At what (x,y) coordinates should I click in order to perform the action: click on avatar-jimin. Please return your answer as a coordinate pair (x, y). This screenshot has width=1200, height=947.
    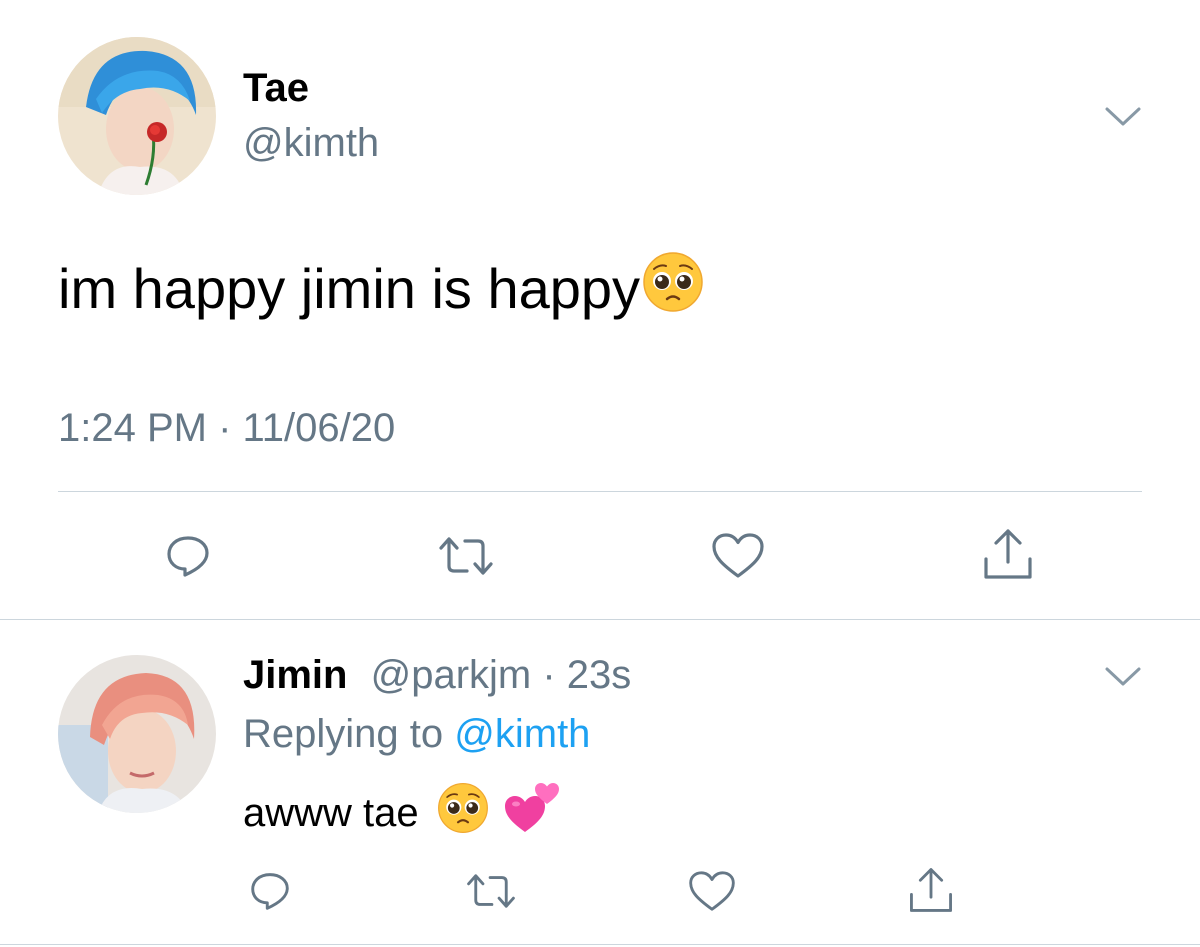
    Looking at the image, I should click on (137, 734).